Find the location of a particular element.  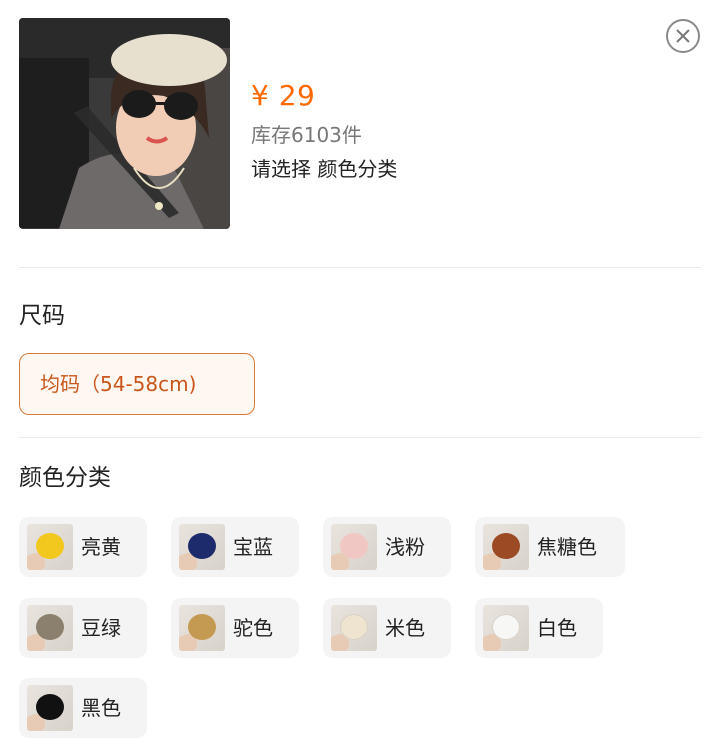

color-option-white: 白色 is located at coordinates (539, 628).